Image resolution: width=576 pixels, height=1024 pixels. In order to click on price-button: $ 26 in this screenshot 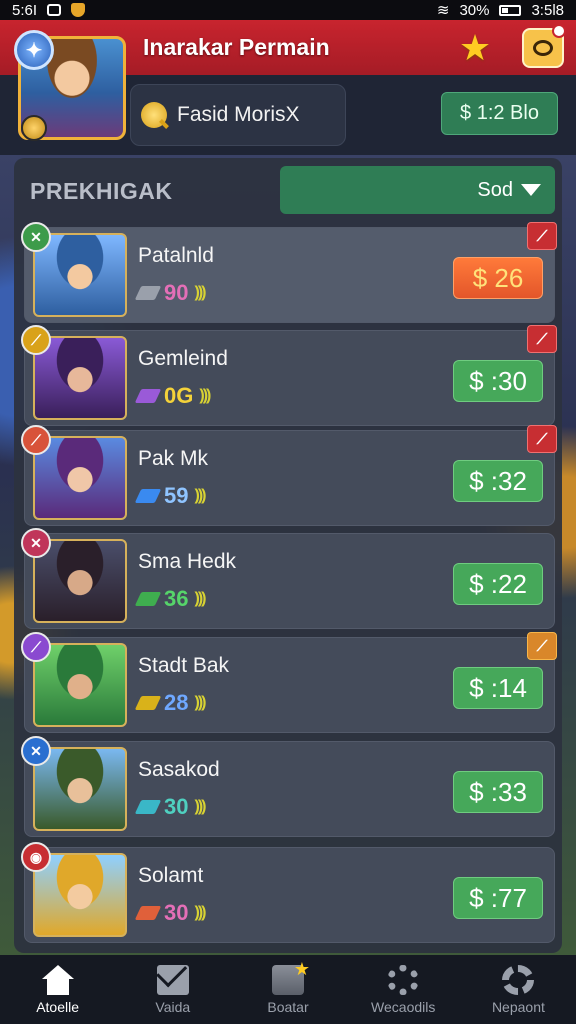, I will do `click(498, 278)`.